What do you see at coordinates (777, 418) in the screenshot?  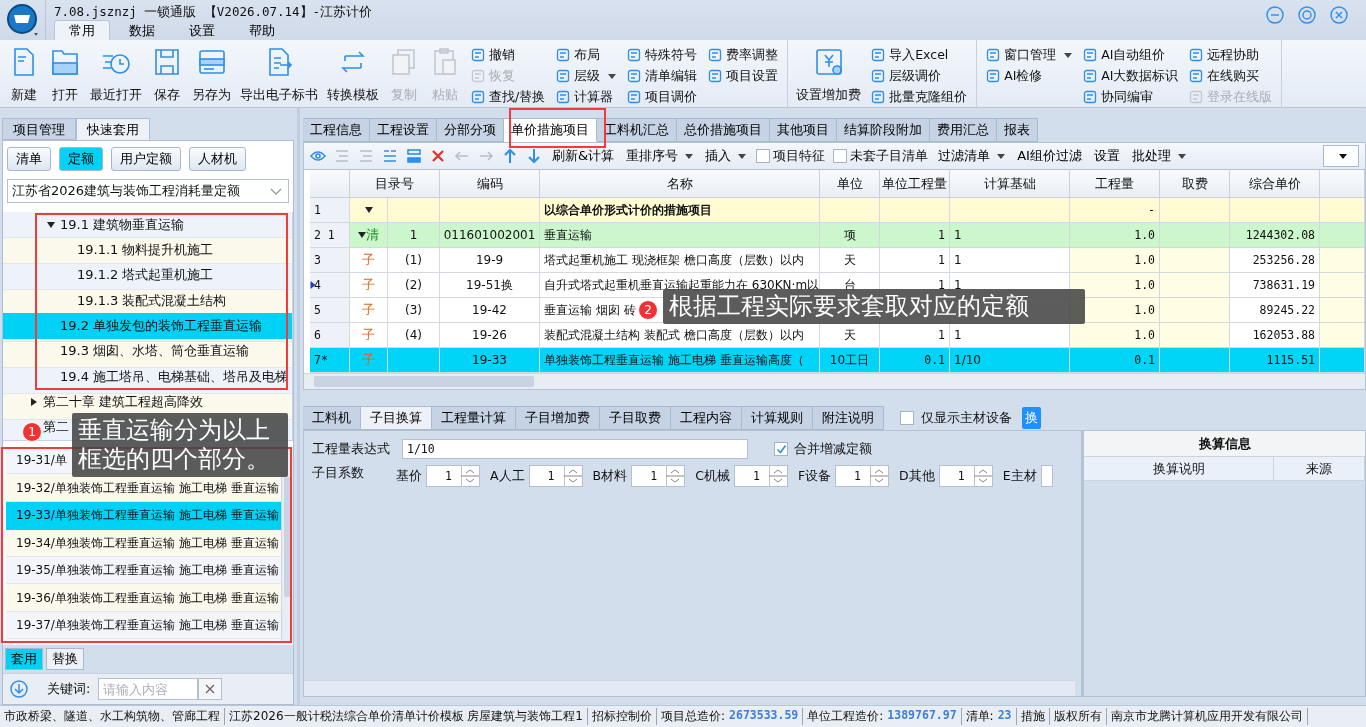 I see `detail-tab: 计算规则` at bounding box center [777, 418].